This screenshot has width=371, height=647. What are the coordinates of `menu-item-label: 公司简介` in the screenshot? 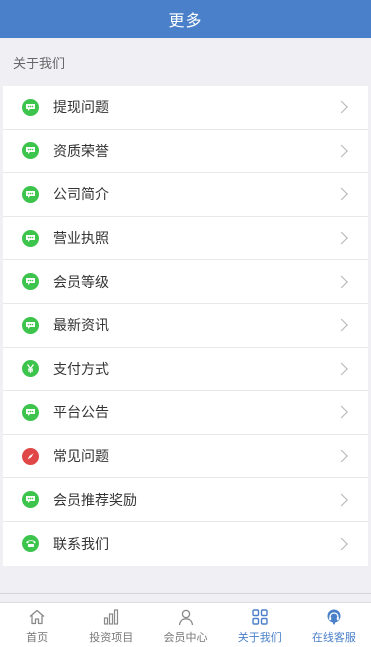 It's located at (81, 195).